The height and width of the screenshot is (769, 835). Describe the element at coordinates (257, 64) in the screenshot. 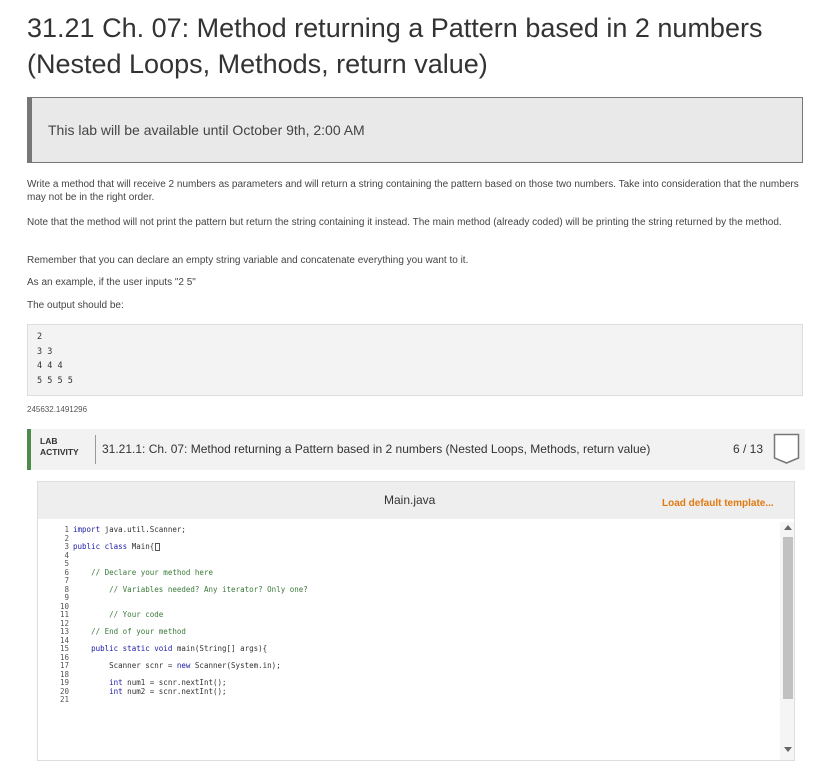

I see `page-title-line2: (Nested Loops, Methods, return value)` at that location.